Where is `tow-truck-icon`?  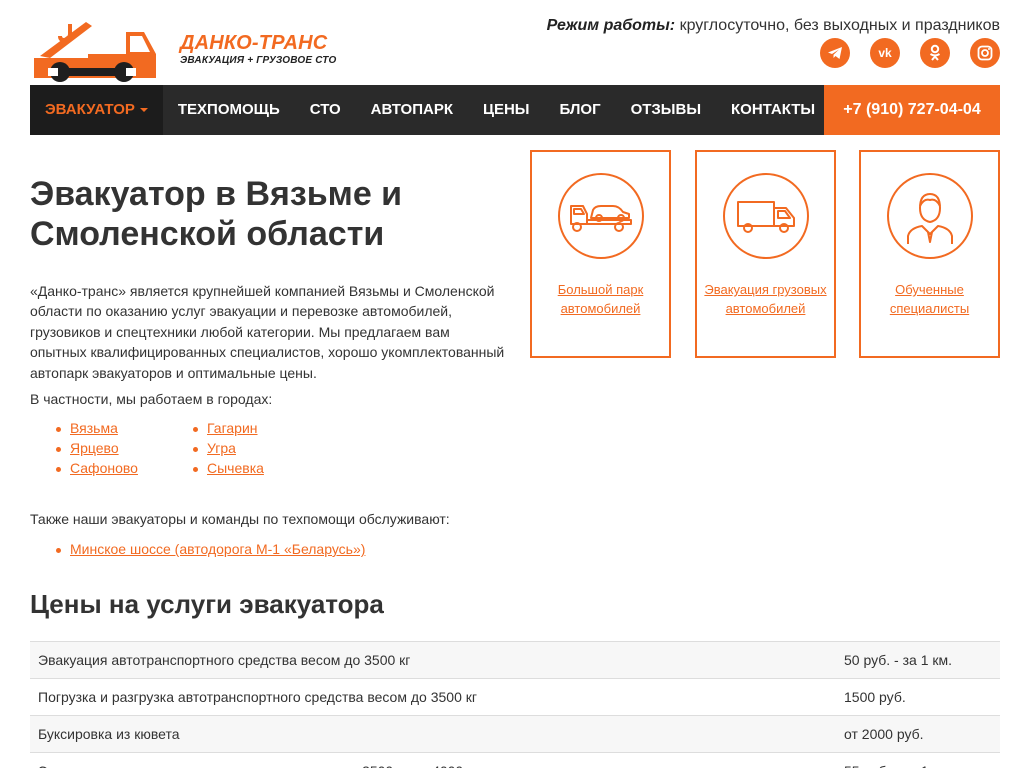 tow-truck-icon is located at coordinates (601, 218).